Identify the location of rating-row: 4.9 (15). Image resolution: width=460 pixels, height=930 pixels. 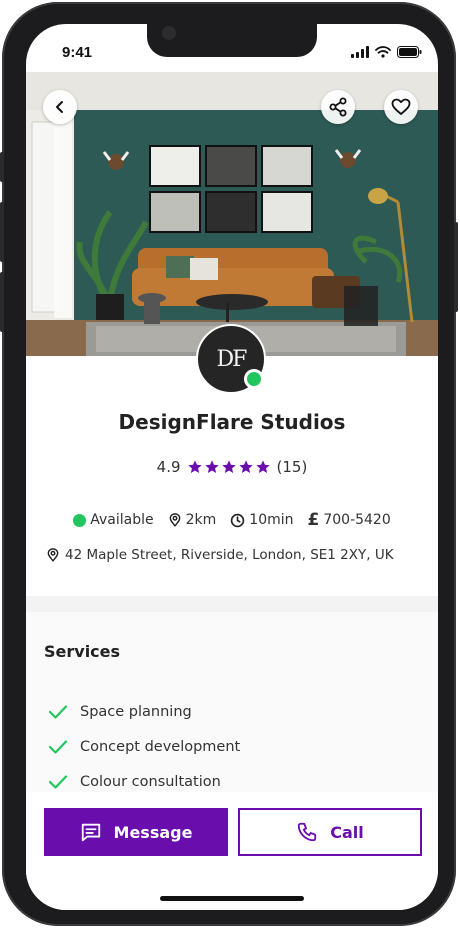
(232, 467).